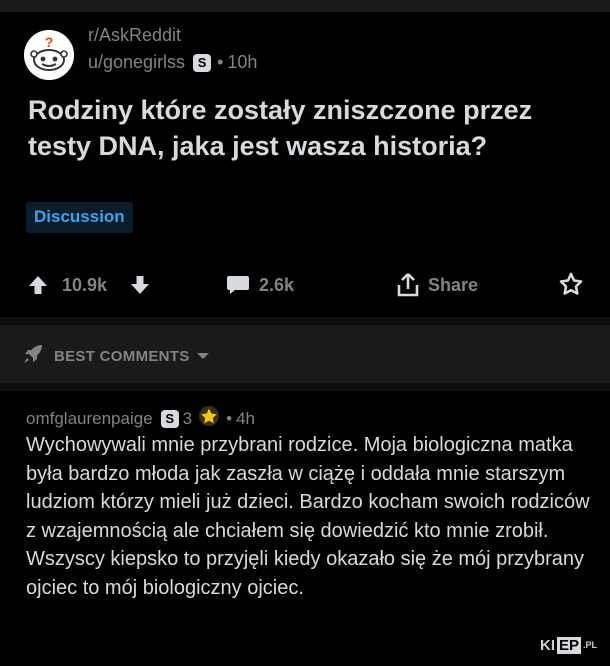 The width and height of the screenshot is (610, 666). What do you see at coordinates (305, 6) in the screenshot?
I see `top-strip` at bounding box center [305, 6].